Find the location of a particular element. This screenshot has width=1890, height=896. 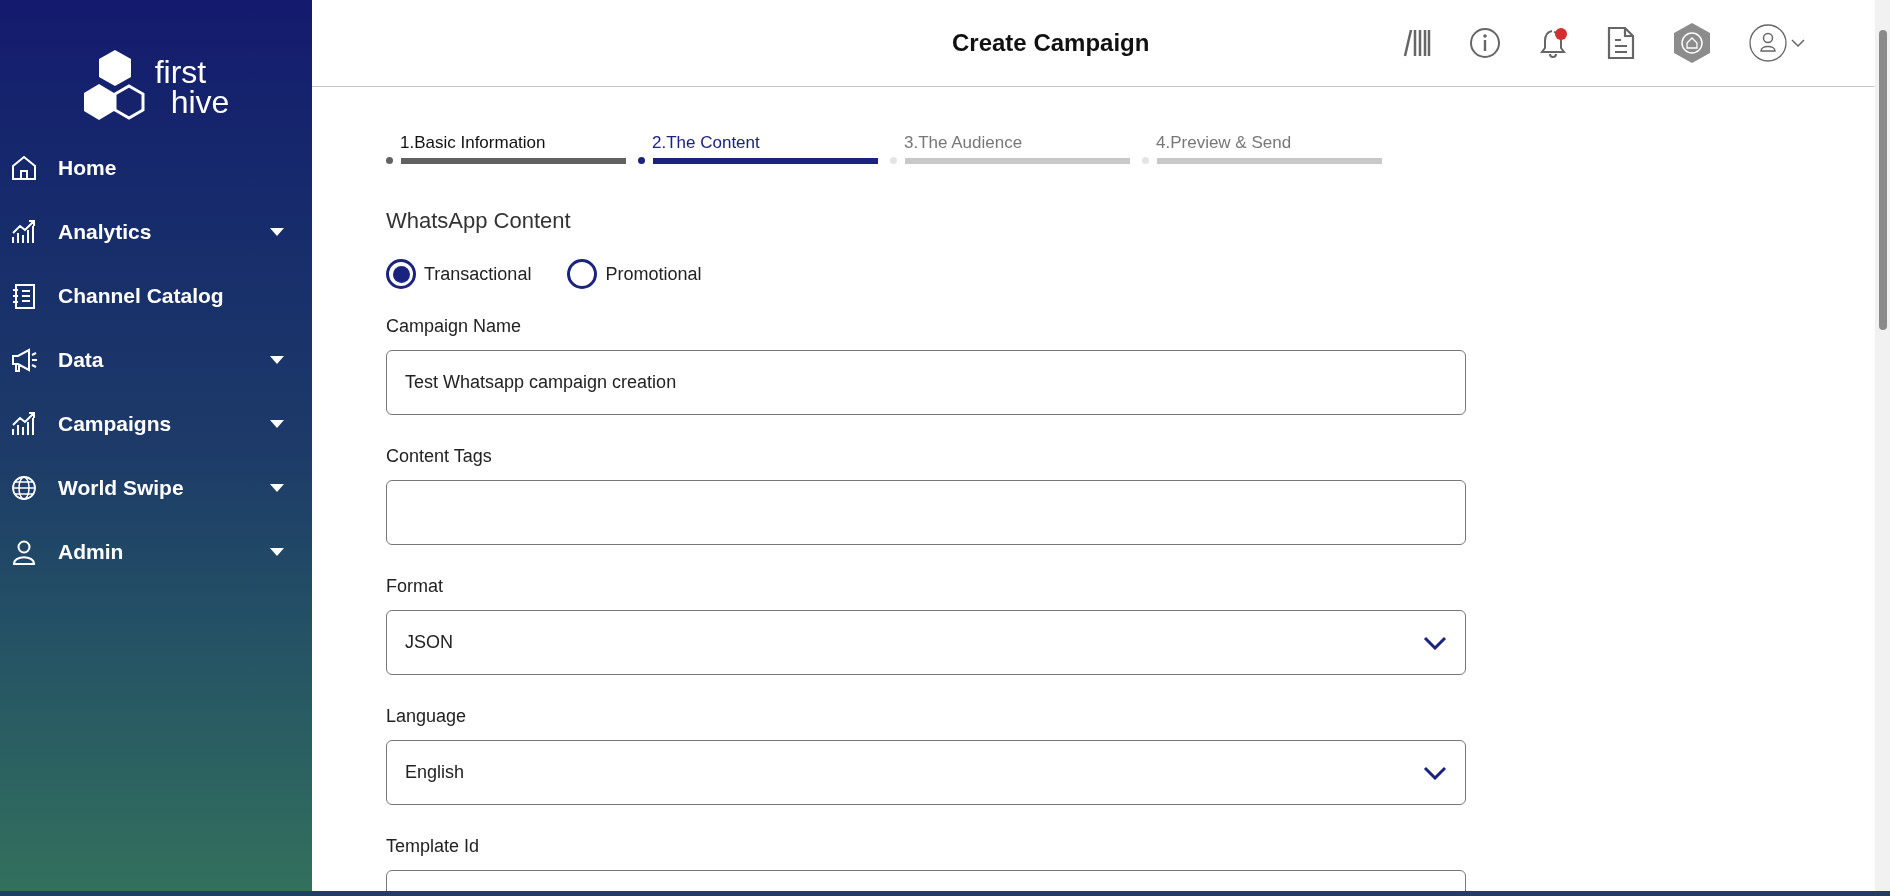

sidebar-item-label: Analytics is located at coordinates (105, 232).